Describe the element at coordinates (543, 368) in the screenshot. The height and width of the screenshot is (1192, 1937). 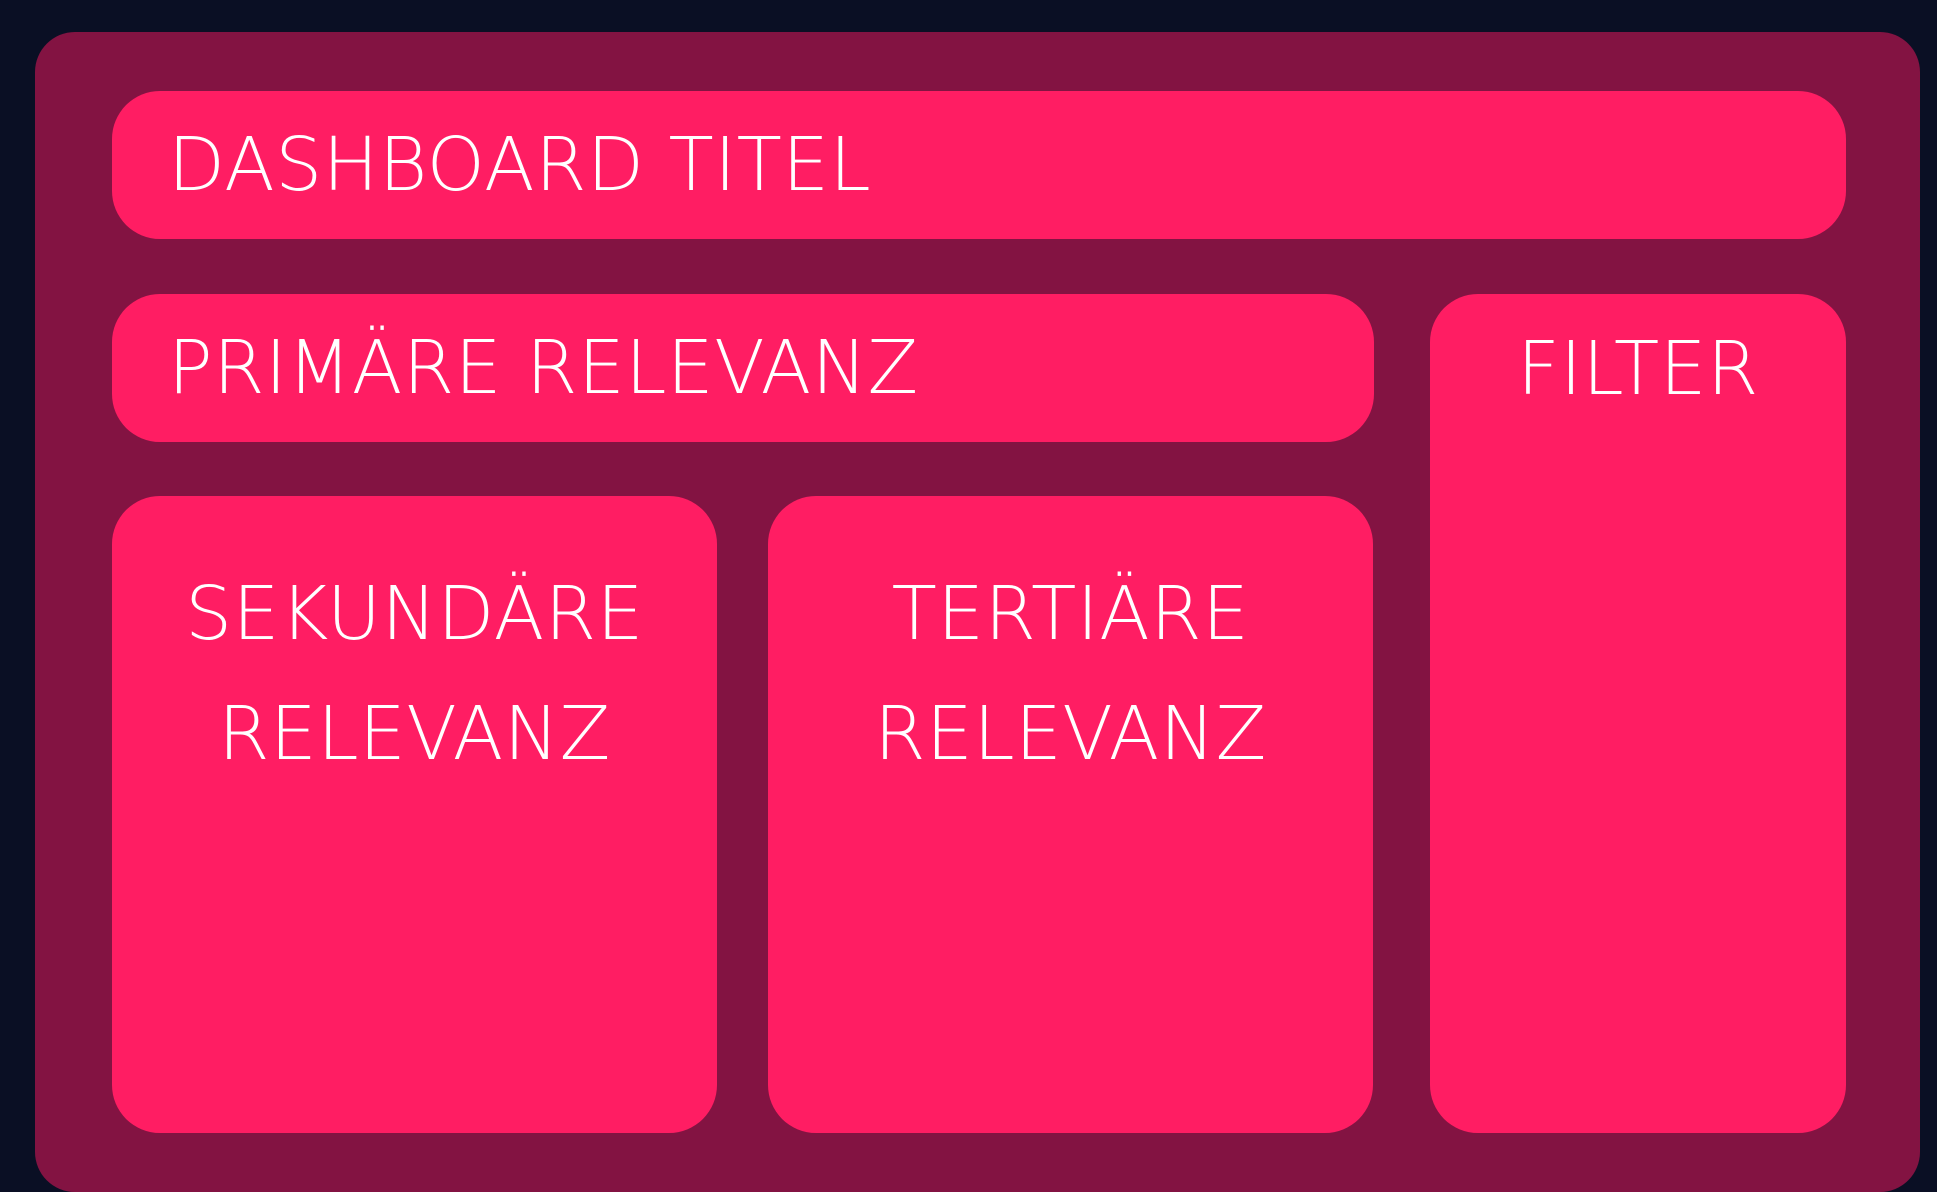
I see `primary-relevance-label: PRIMÄRE RELEVANZ` at that location.